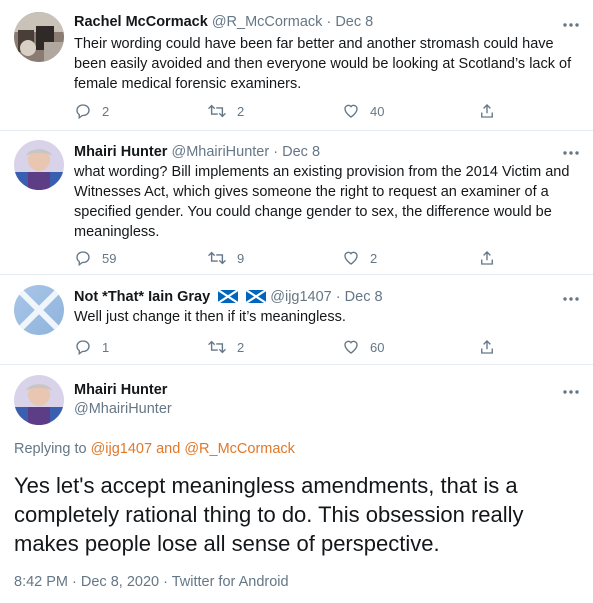  I want to click on tweet-header: Not *That* Iain Gray @ijg1407 · Dec 8, so click(228, 297).